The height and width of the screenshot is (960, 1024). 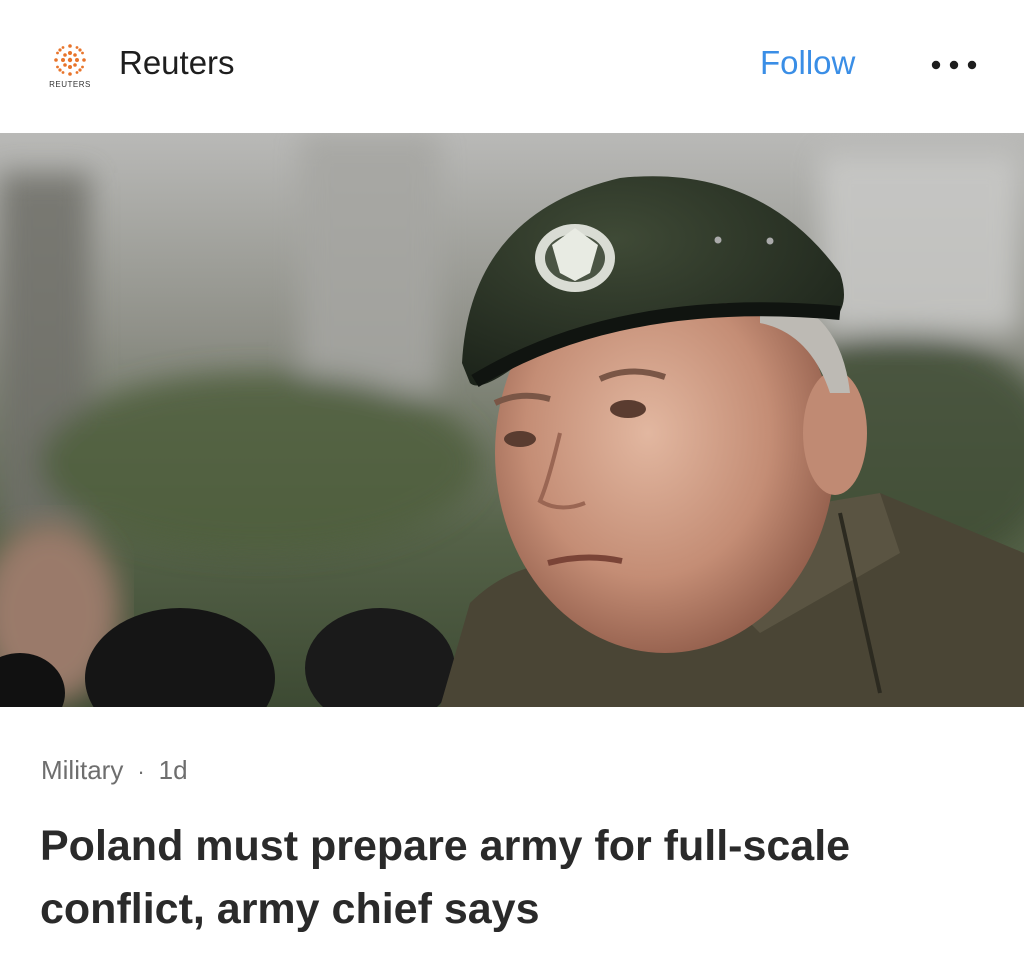 What do you see at coordinates (82, 770) in the screenshot?
I see `article-category: Military` at bounding box center [82, 770].